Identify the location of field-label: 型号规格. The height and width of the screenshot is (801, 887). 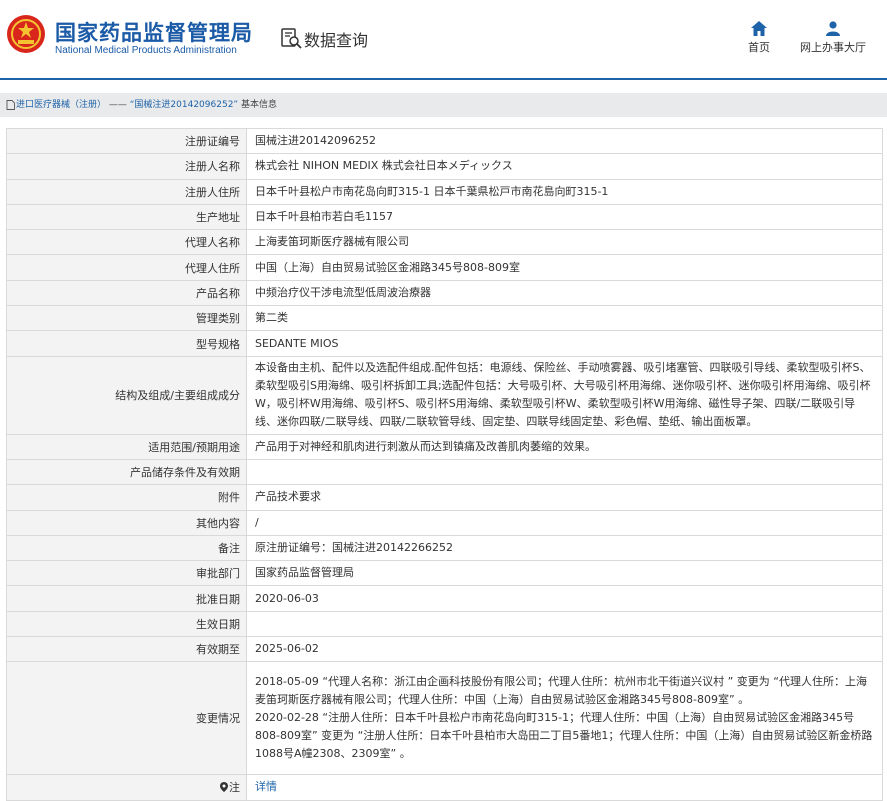
(126, 343).